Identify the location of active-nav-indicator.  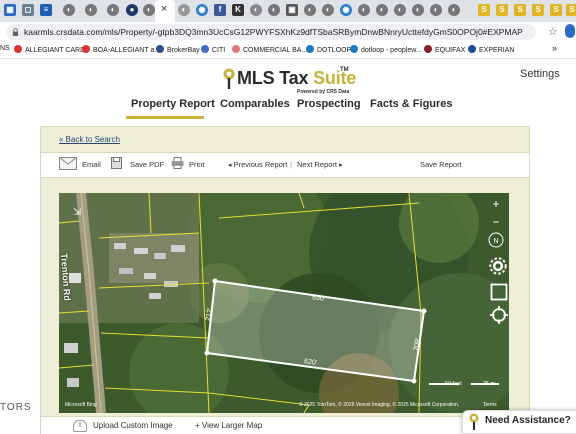
(165, 117).